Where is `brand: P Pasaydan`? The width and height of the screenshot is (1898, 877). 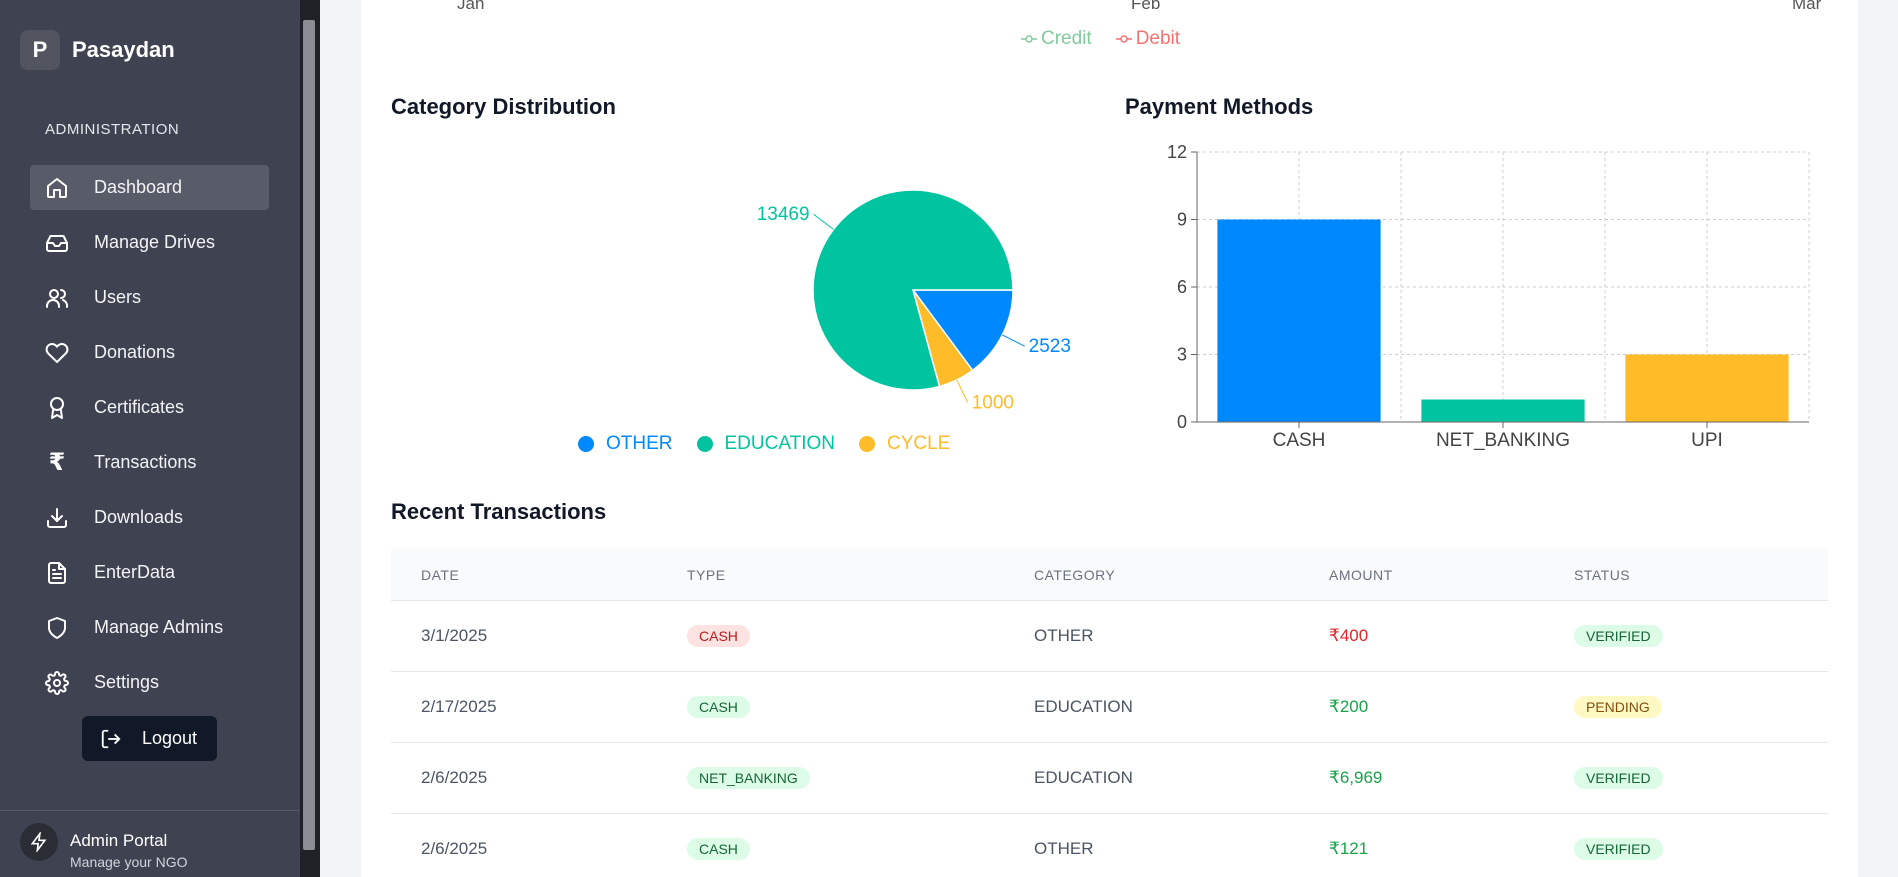
brand: P Pasaydan is located at coordinates (97, 50).